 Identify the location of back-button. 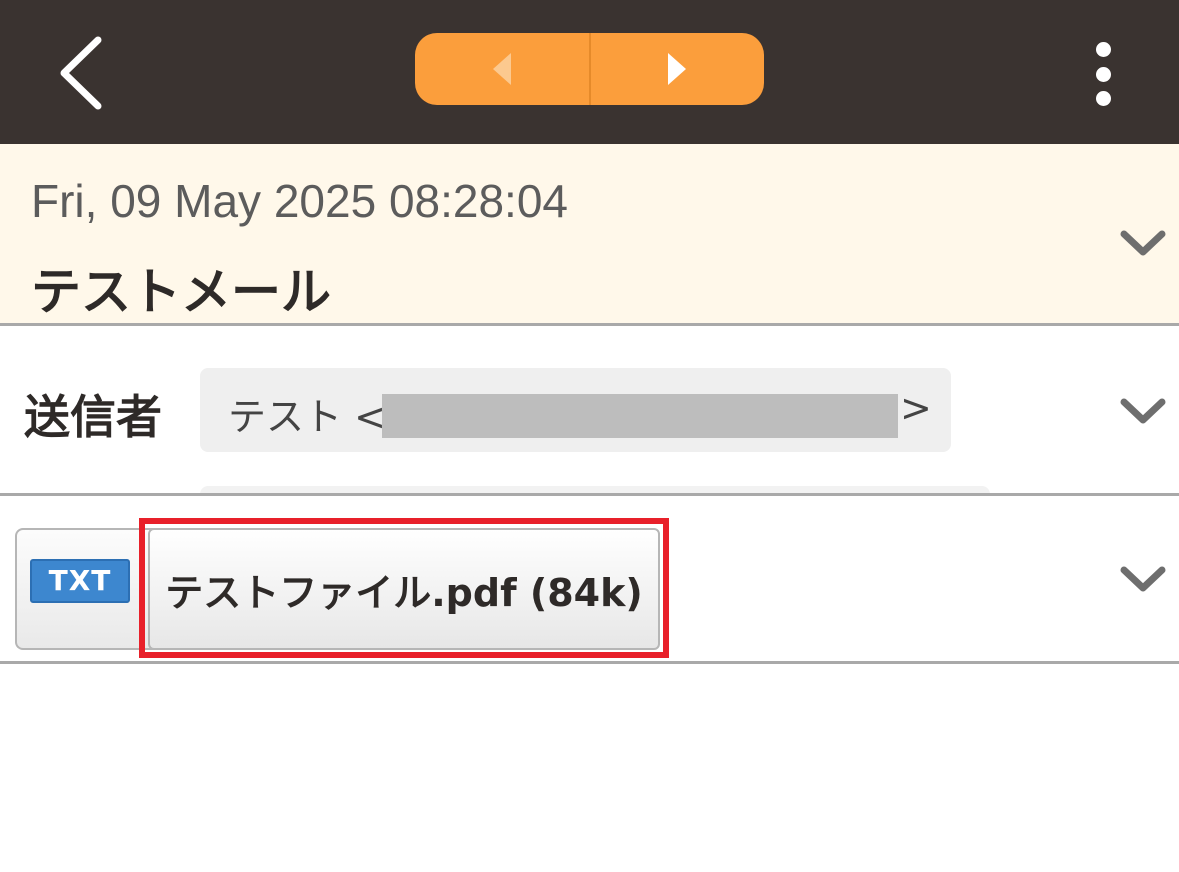
(80, 73).